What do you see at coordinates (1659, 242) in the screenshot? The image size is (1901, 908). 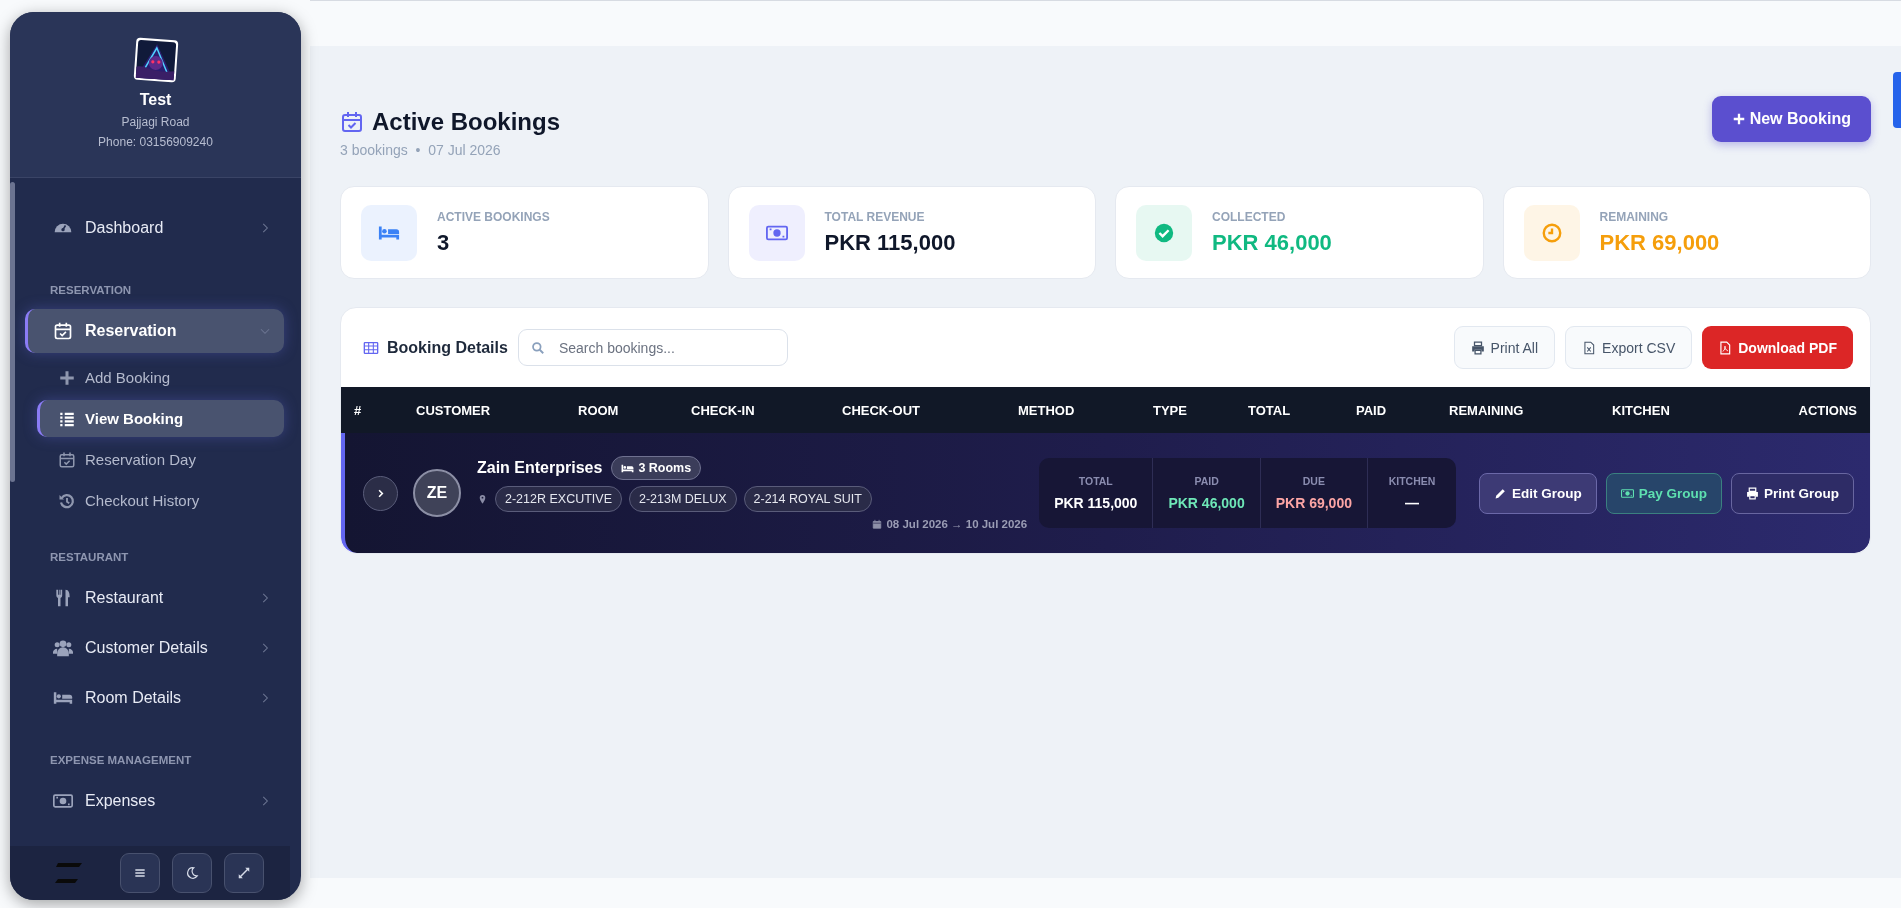 I see `stat-value: PKR 69,000` at bounding box center [1659, 242].